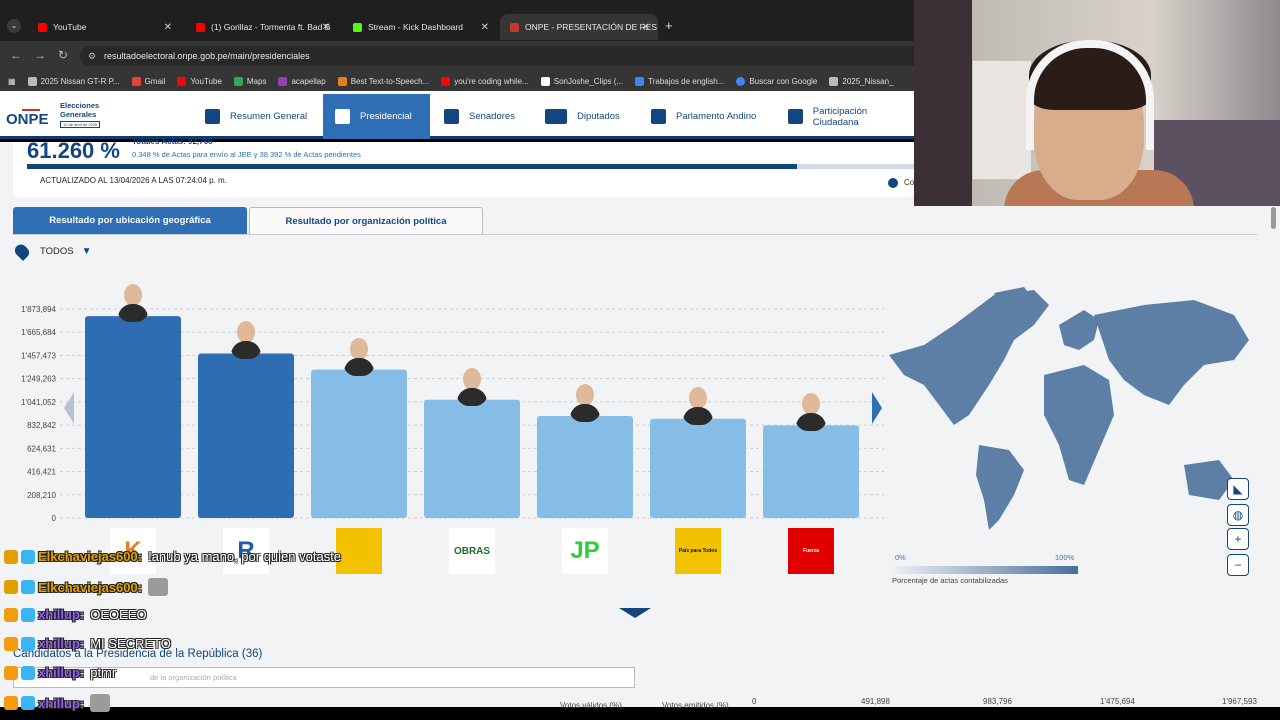 This screenshot has height=720, width=1280. What do you see at coordinates (1273, 218) in the screenshot?
I see `scrollbar-thumb` at bounding box center [1273, 218].